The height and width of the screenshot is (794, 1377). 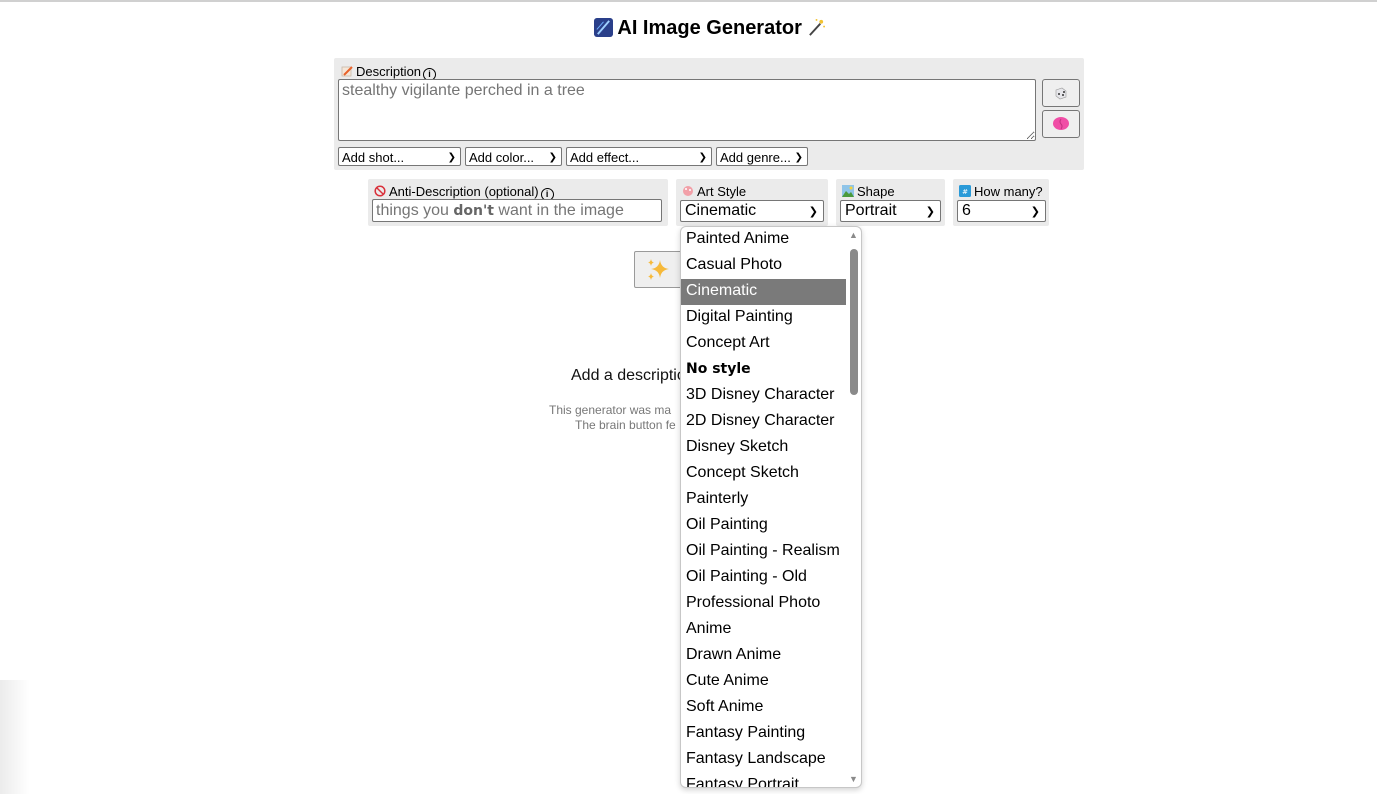 What do you see at coordinates (1001, 191) in the screenshot?
I see `how-many-label: # How many?` at bounding box center [1001, 191].